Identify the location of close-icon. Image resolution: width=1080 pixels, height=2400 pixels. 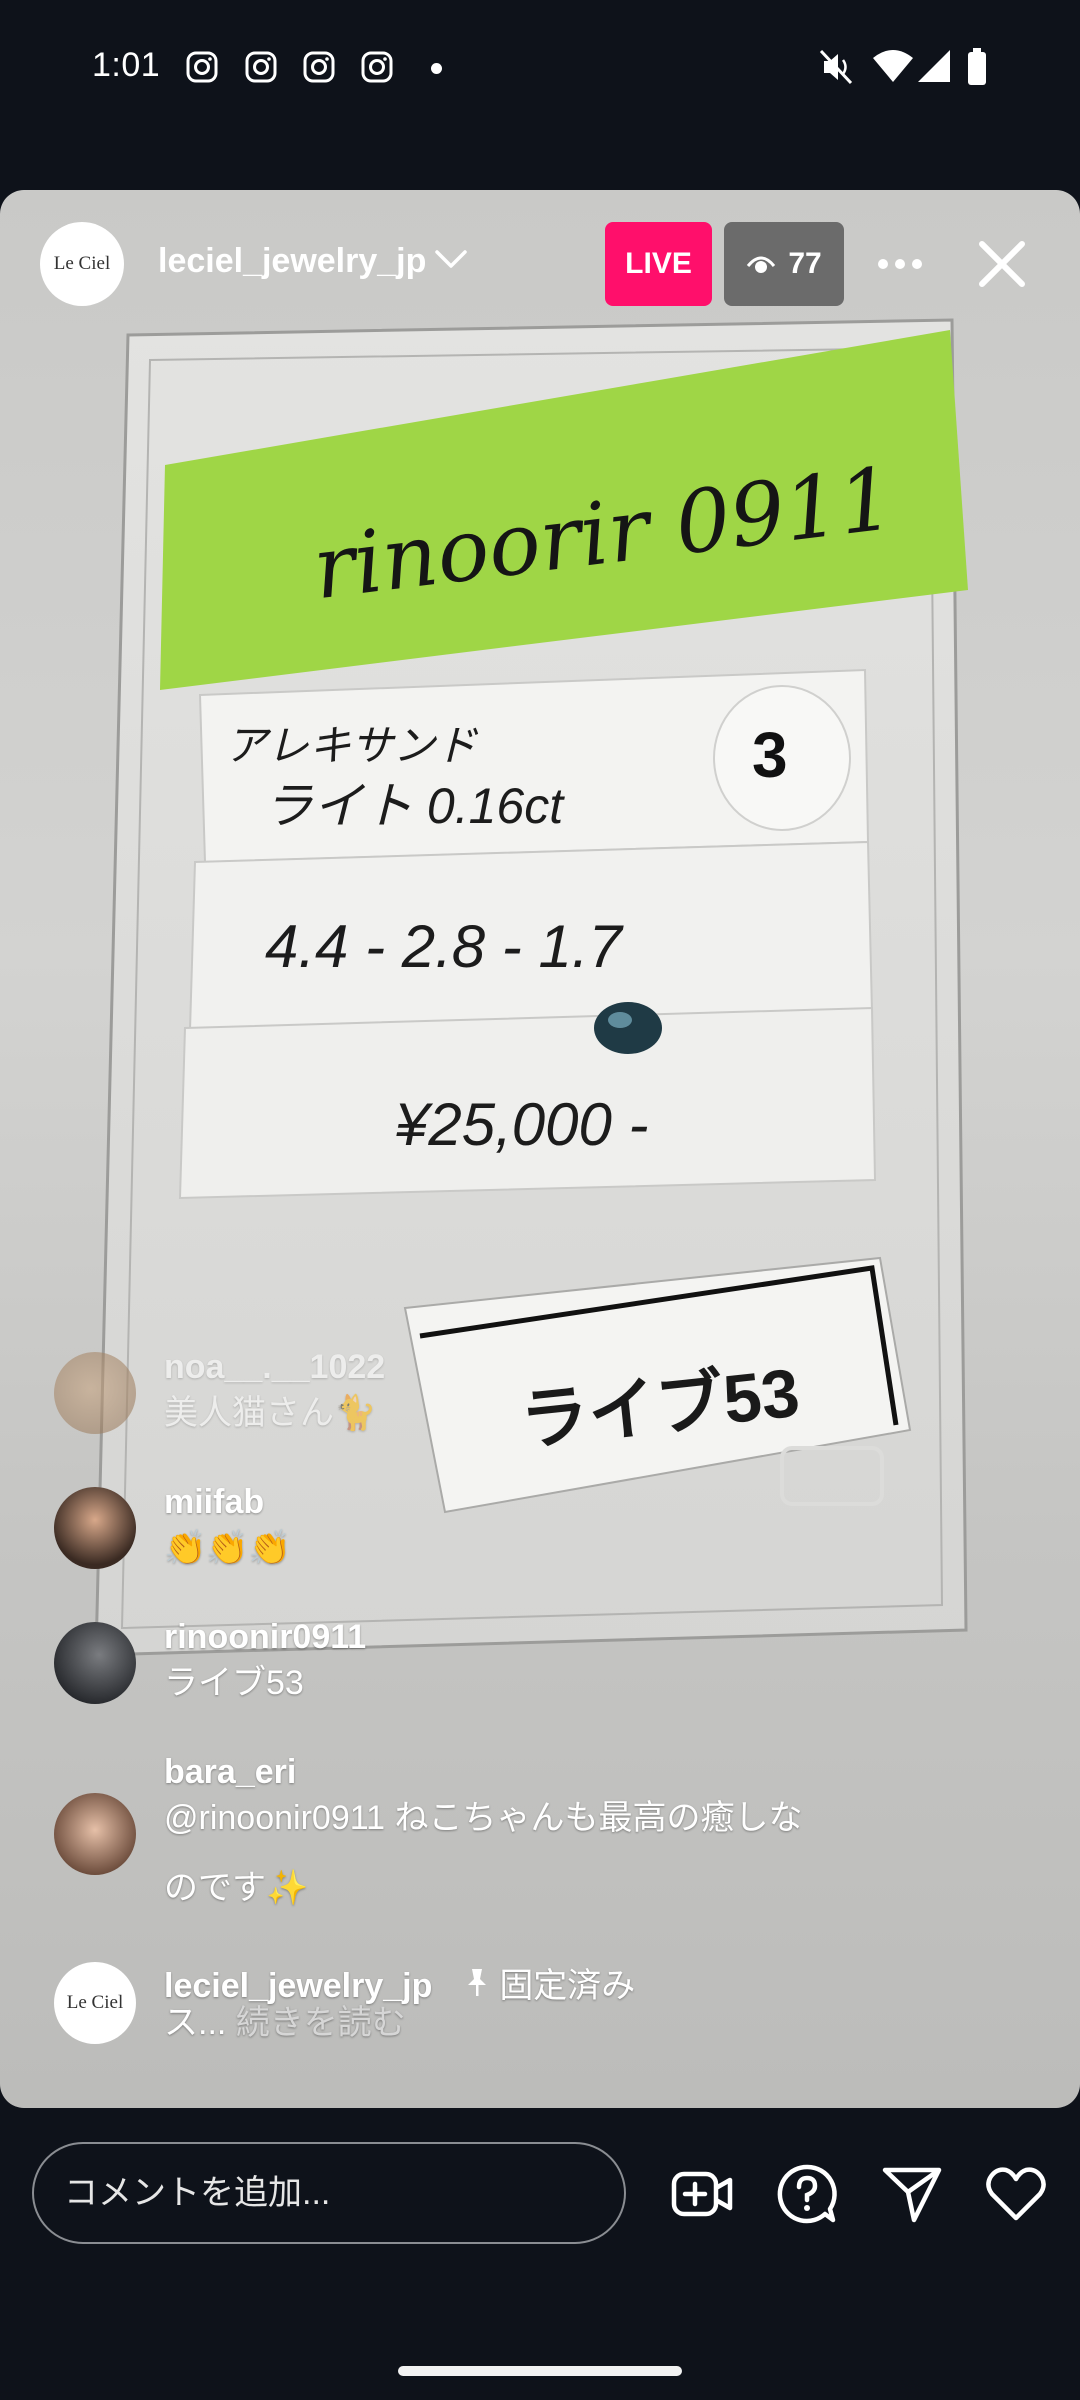
(1002, 264).